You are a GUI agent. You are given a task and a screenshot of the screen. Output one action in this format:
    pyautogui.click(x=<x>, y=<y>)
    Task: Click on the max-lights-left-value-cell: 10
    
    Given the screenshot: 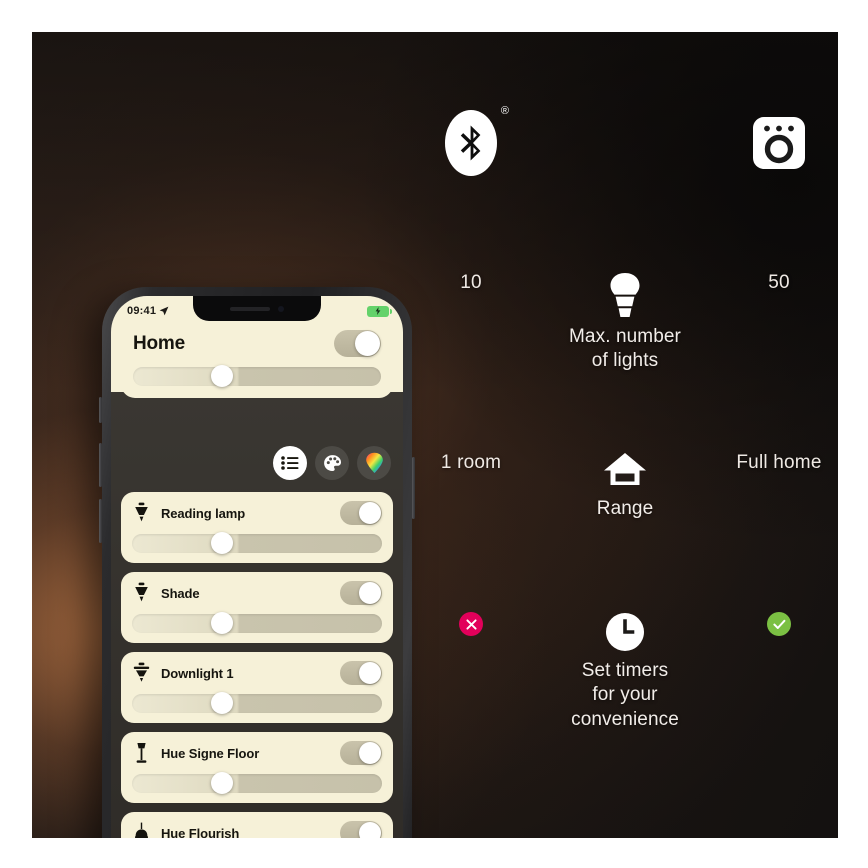 What is the action you would take?
    pyautogui.click(x=471, y=283)
    